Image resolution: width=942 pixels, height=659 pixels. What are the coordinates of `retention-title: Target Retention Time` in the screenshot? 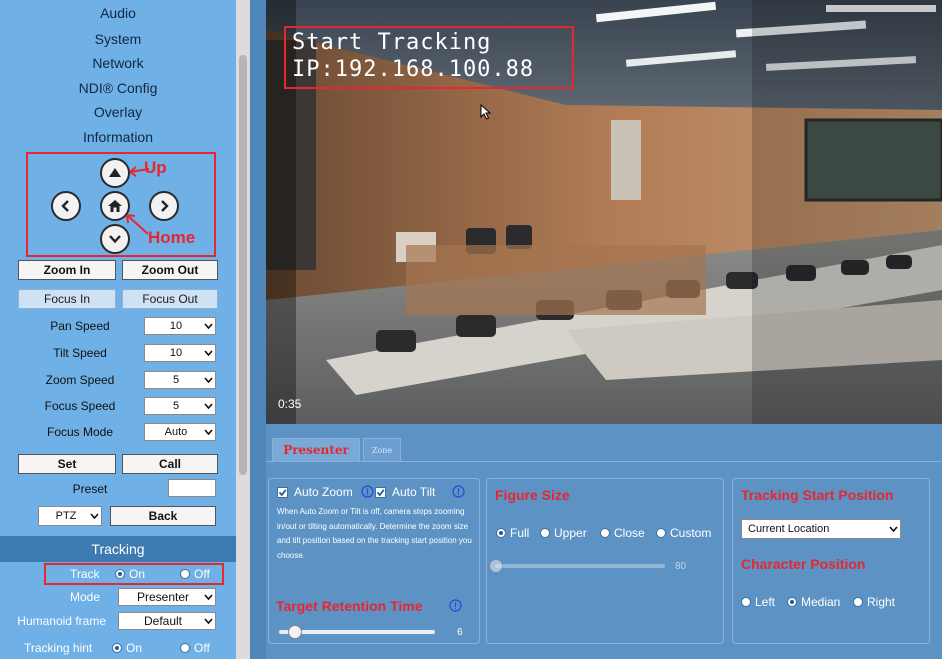 It's located at (349, 606).